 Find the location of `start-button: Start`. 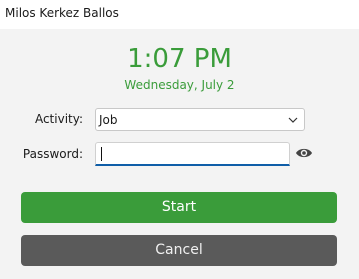

start-button: Start is located at coordinates (179, 207).